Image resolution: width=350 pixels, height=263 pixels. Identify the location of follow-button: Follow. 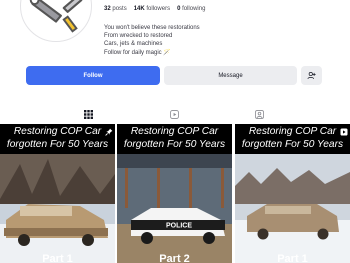
(93, 75).